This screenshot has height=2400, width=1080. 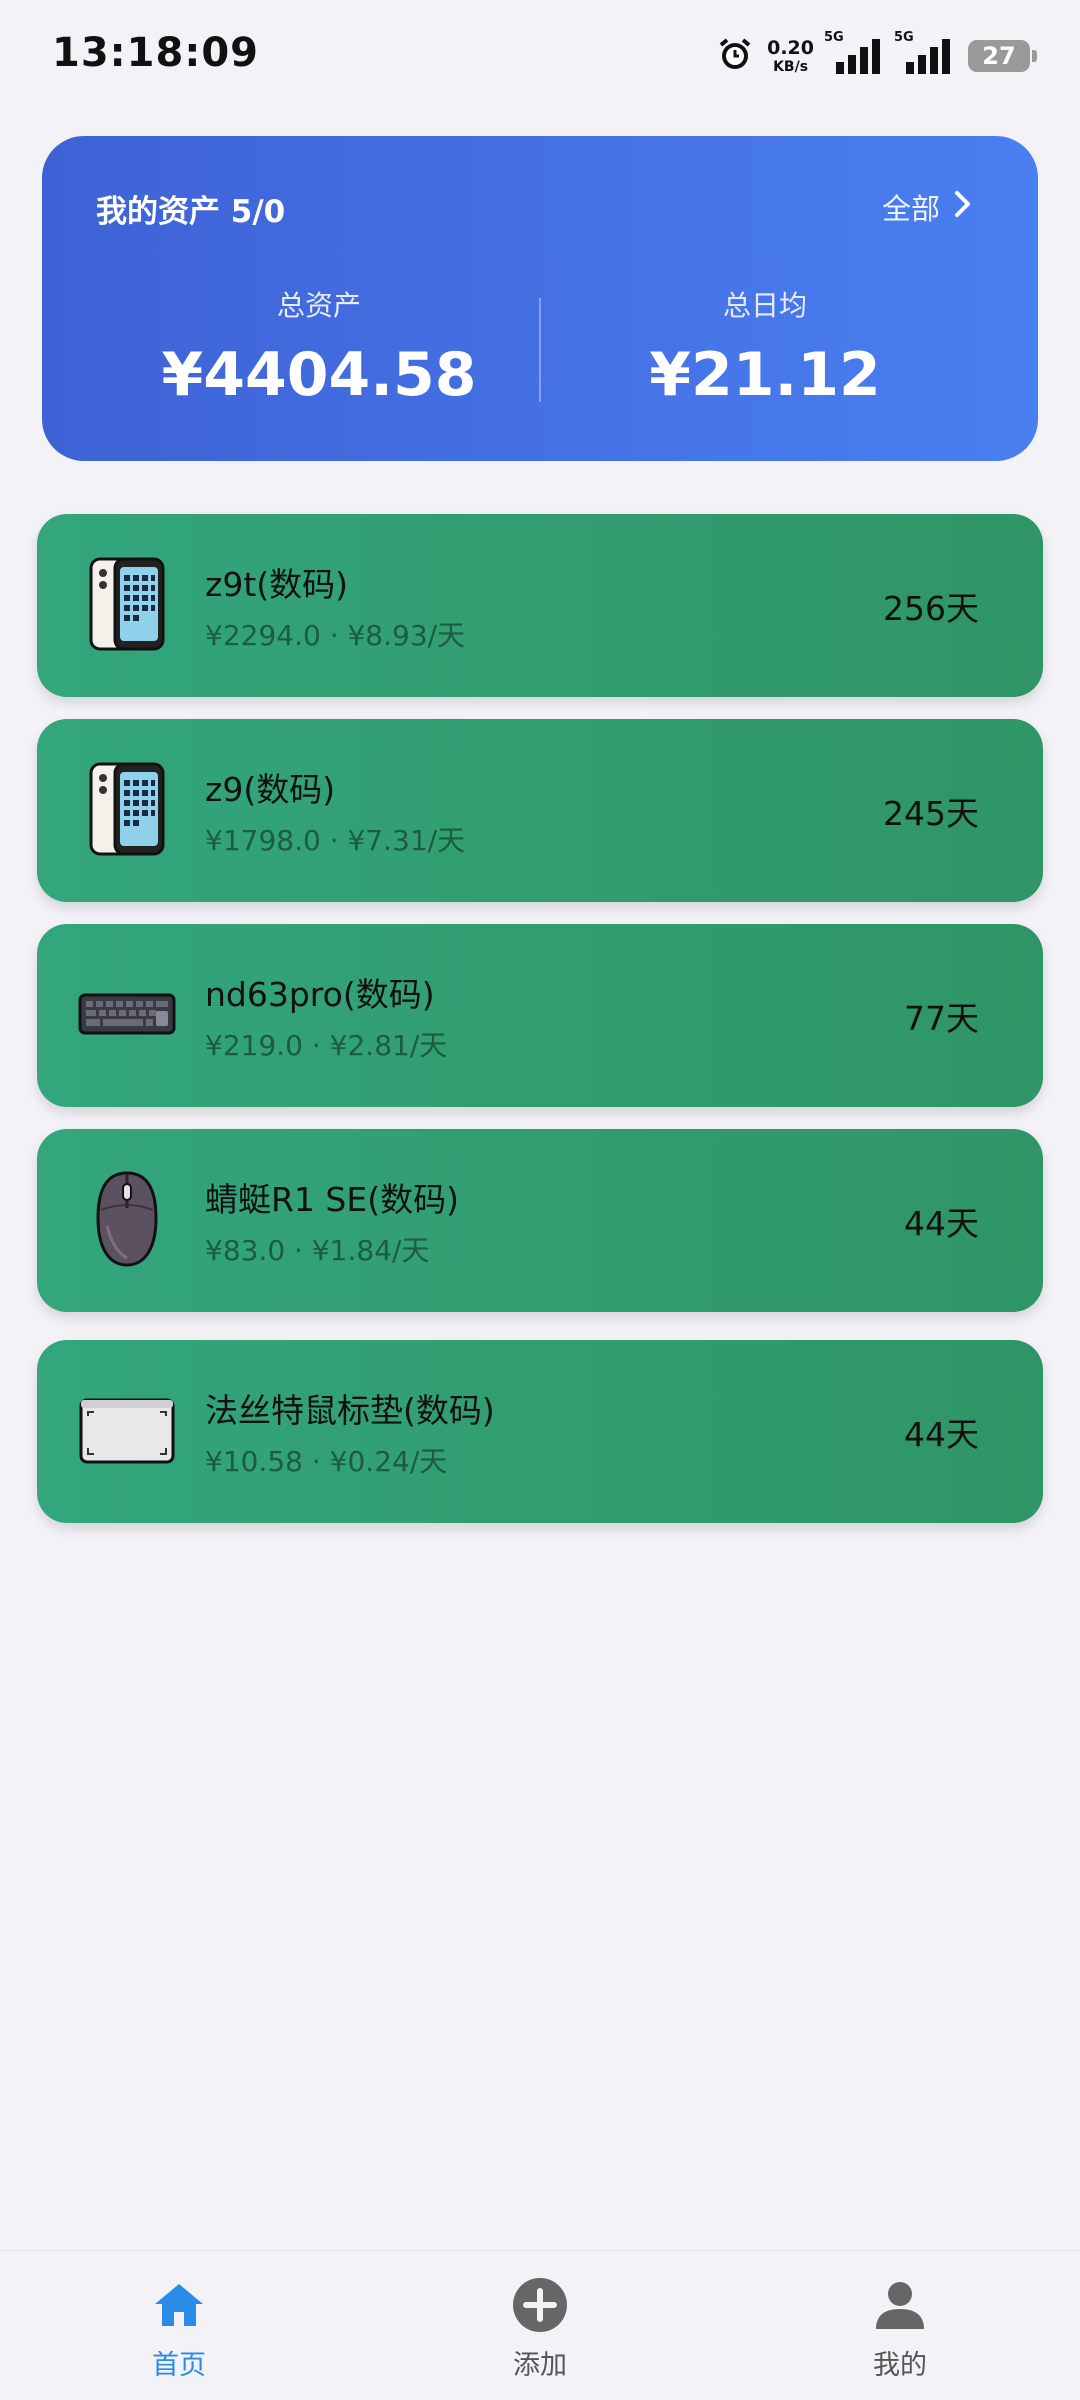 I want to click on nav-add: 添加, so click(x=540, y=2328).